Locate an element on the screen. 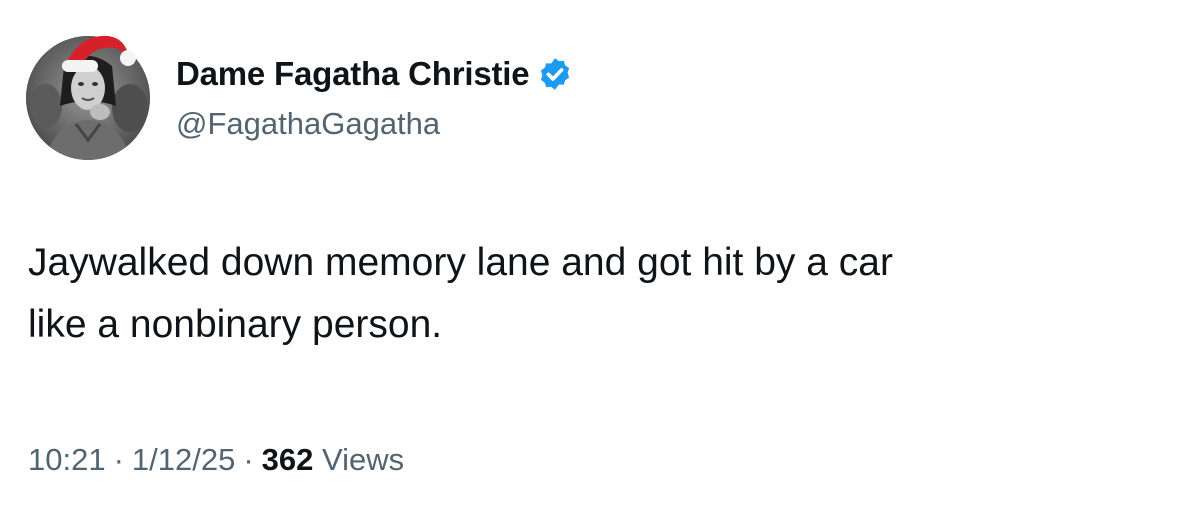 This screenshot has height=516, width=1179. tweet-date: 1/12/25 is located at coordinates (183, 459).